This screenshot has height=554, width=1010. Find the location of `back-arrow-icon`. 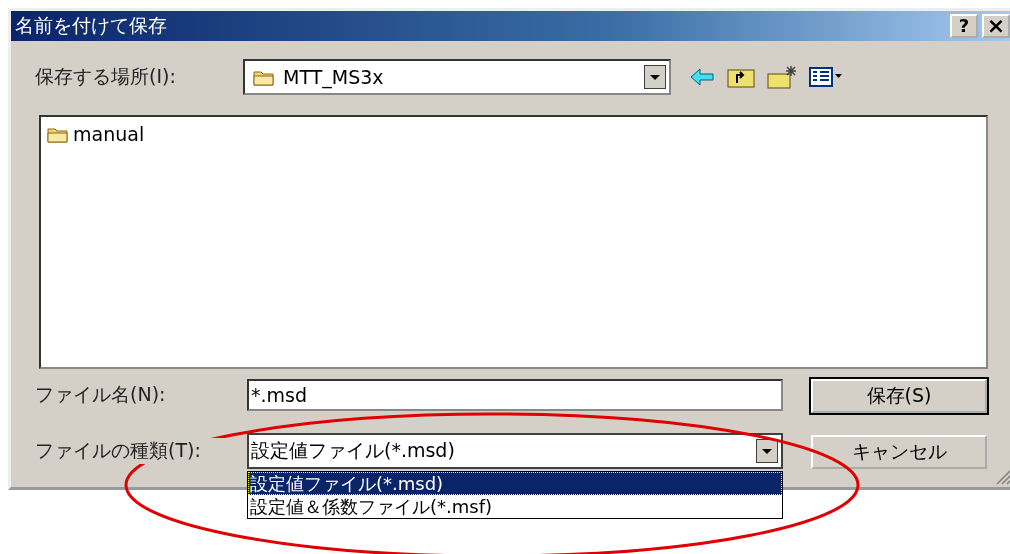

back-arrow-icon is located at coordinates (702, 77).